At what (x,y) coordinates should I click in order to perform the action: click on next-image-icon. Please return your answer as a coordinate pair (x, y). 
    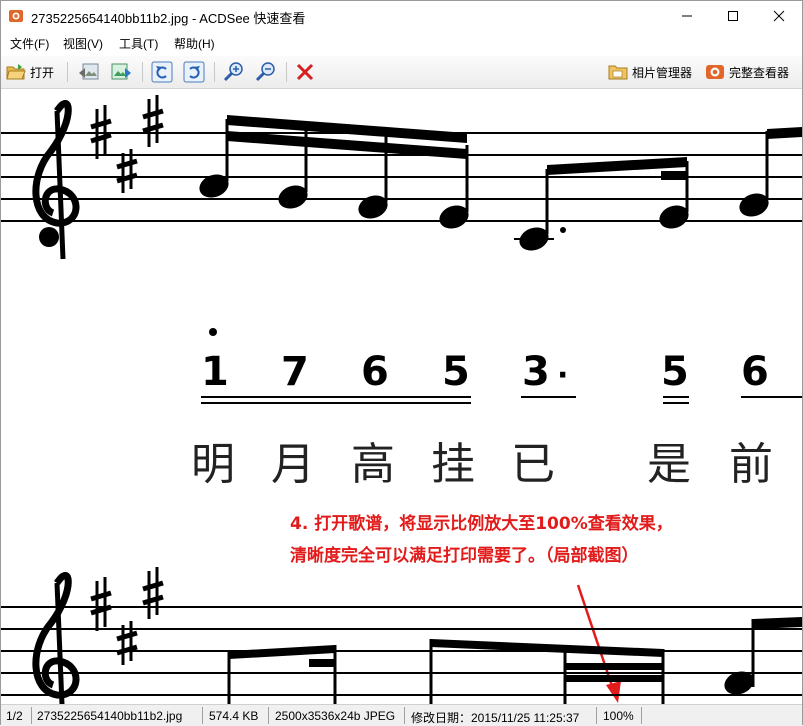
    Looking at the image, I should click on (121, 71).